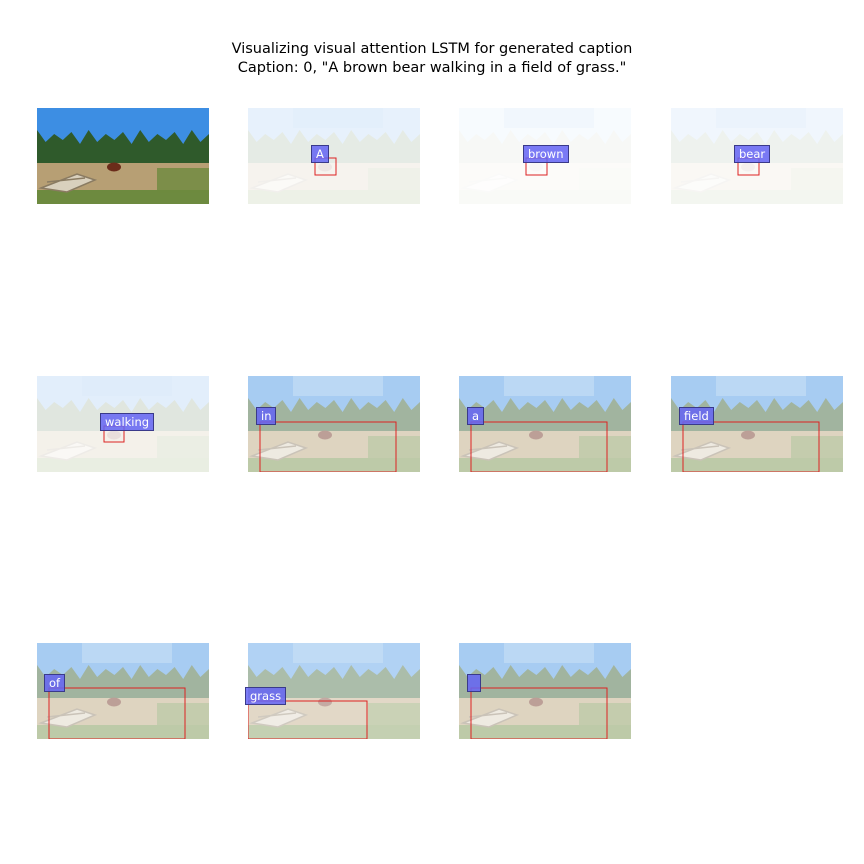  I want to click on original-image-panel, so click(123, 156).